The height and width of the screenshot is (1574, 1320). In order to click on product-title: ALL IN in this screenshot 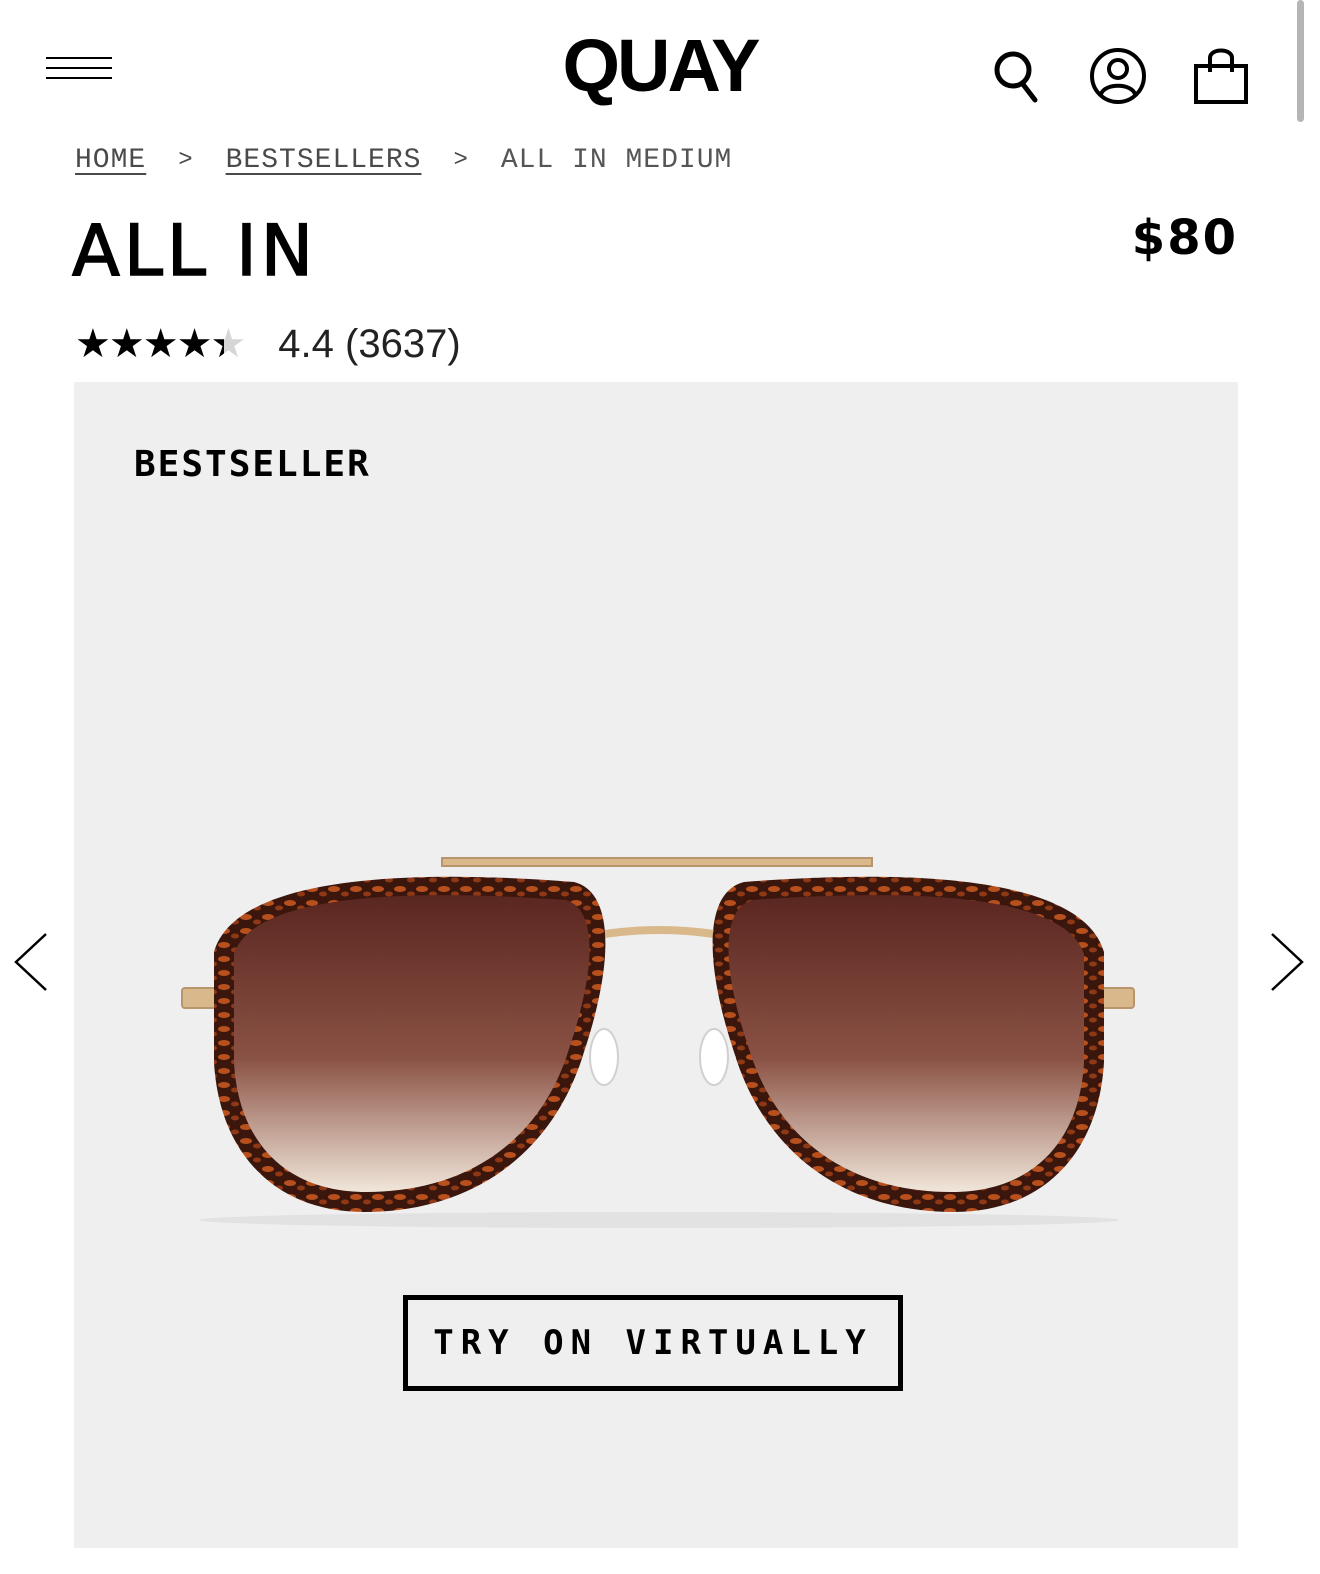, I will do `click(194, 251)`.